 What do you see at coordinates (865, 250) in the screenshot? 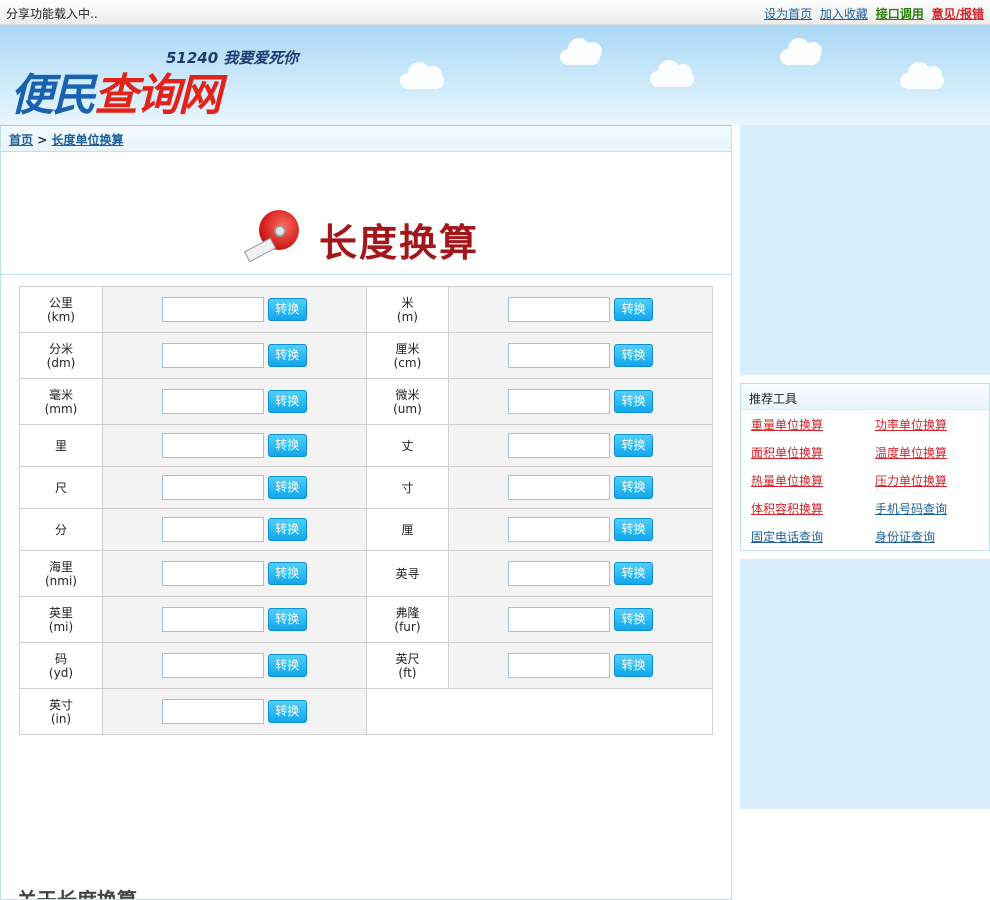
I see `sidebar-ad-area-top` at bounding box center [865, 250].